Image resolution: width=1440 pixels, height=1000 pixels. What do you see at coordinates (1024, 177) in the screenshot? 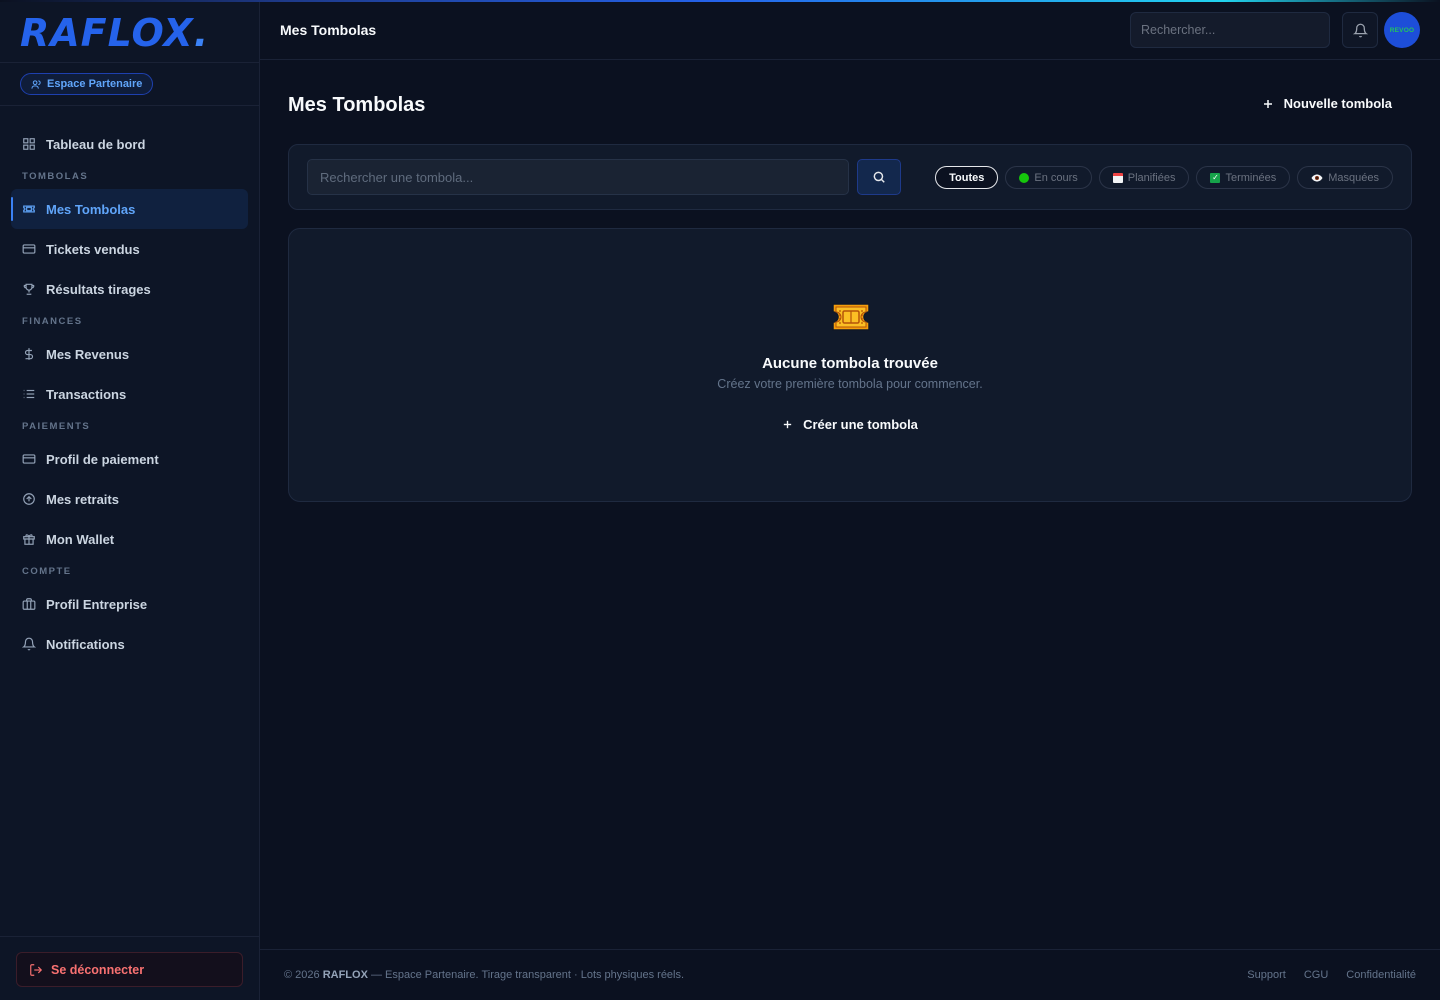
I see `green-dot-icon` at bounding box center [1024, 177].